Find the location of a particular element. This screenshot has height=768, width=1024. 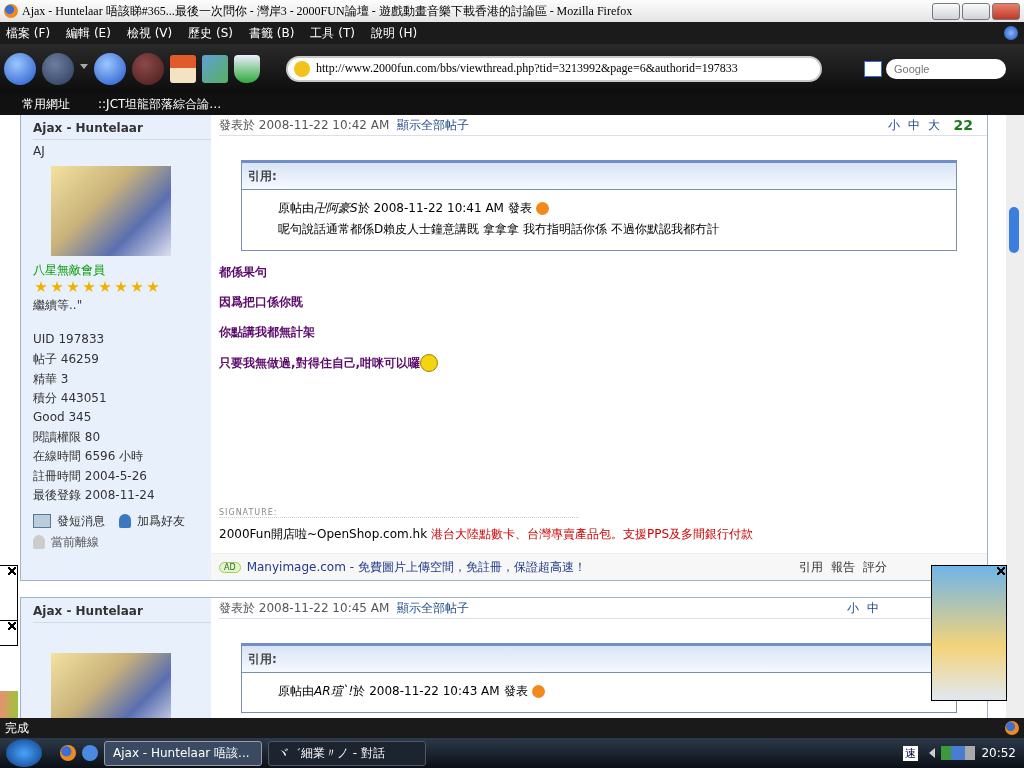

status-text: 完成 is located at coordinates (17, 728).